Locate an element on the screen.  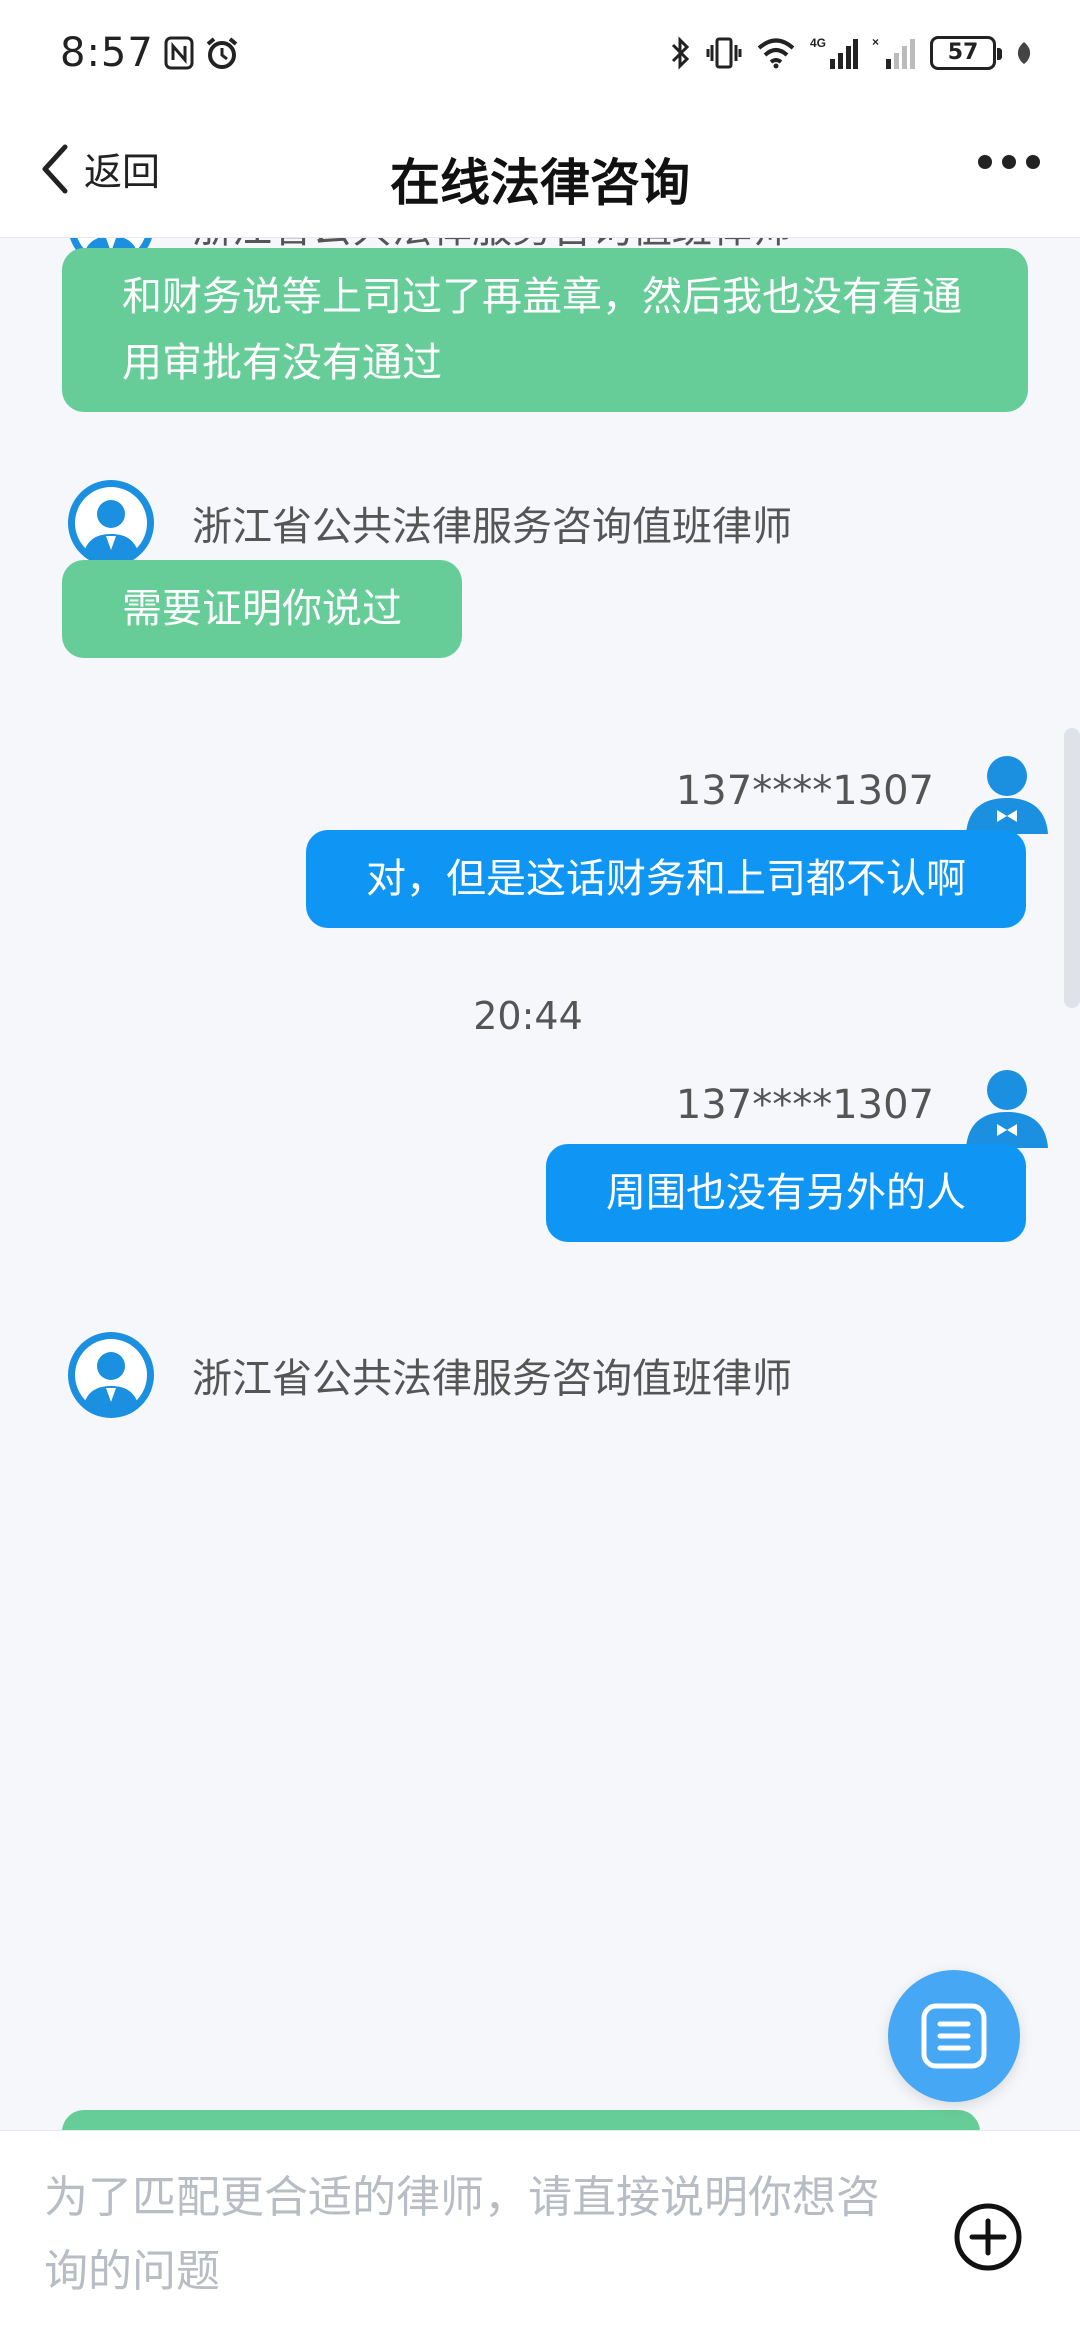
message-bubble: 对，但是这话财务和上司都不认啊 is located at coordinates (666, 879).